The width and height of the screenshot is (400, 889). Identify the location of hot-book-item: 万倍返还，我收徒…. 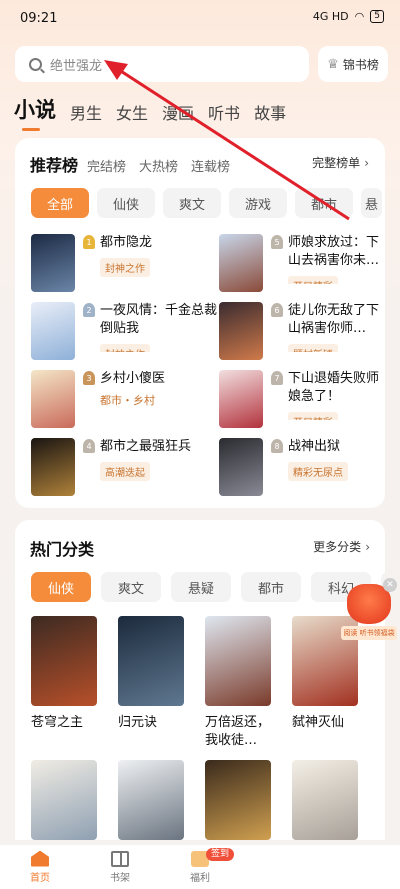
(238, 683).